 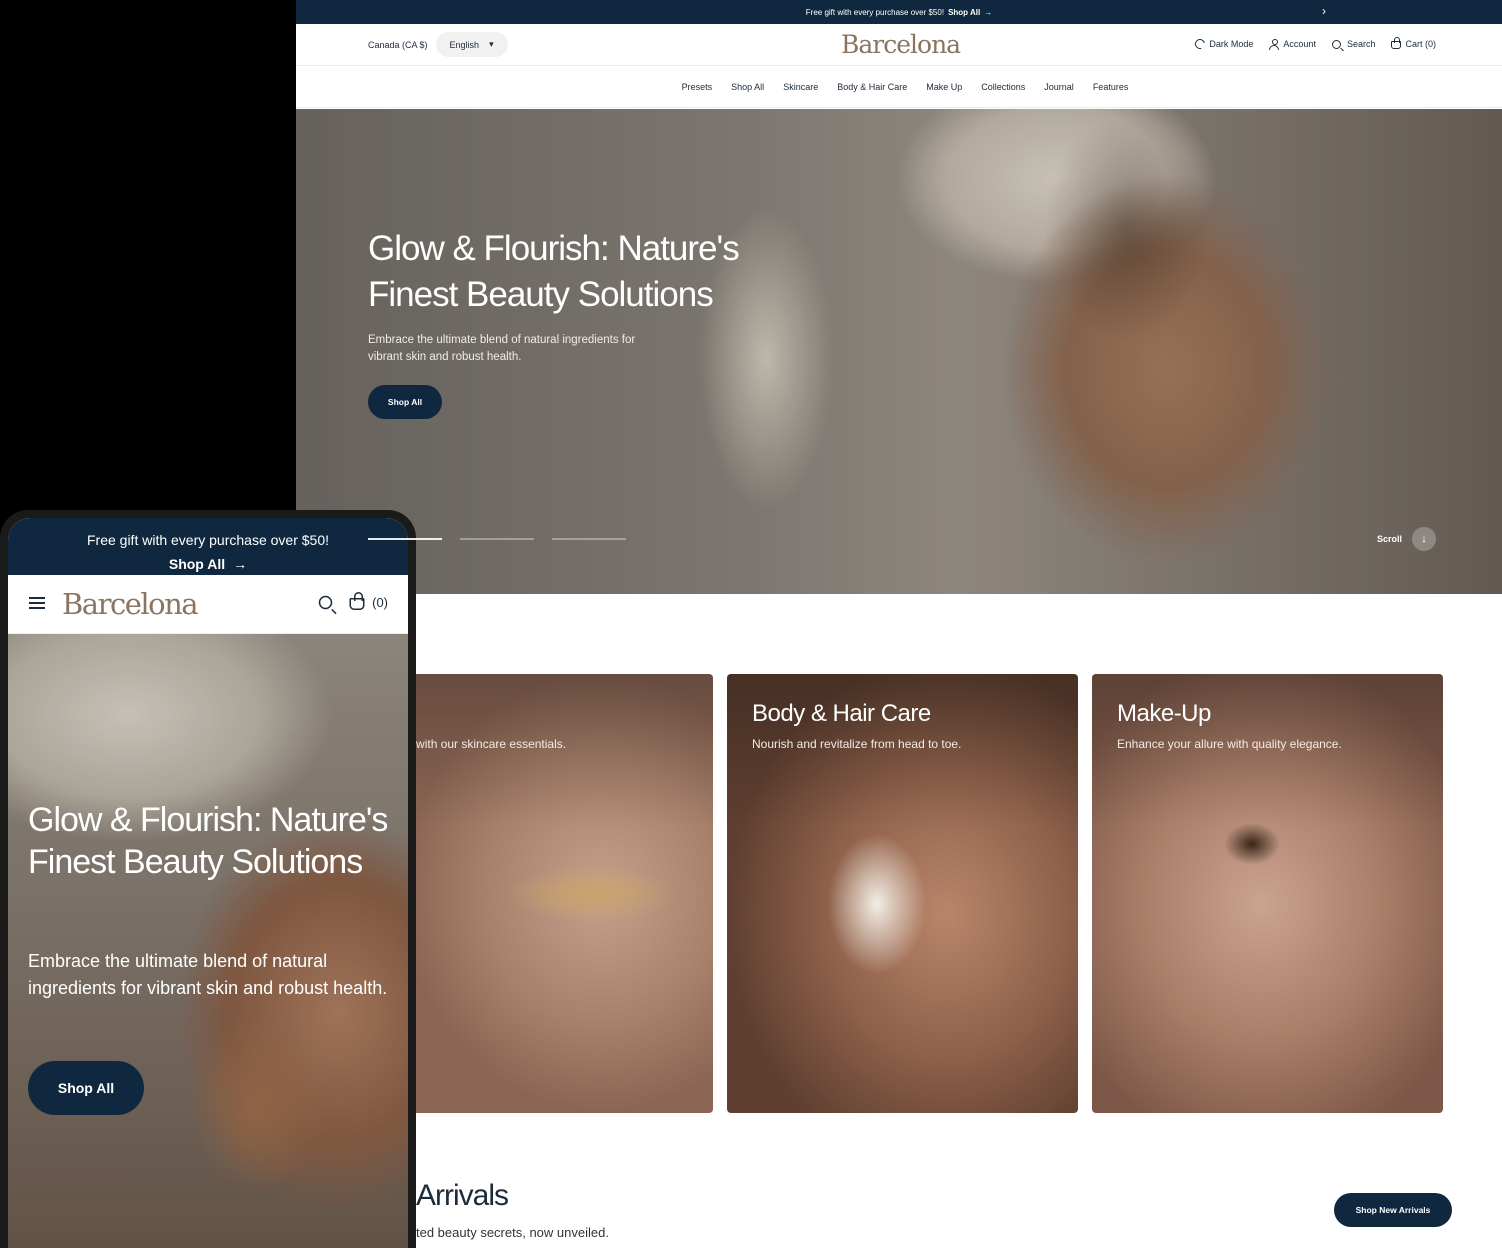 What do you see at coordinates (1274, 44) in the screenshot?
I see `user-icon` at bounding box center [1274, 44].